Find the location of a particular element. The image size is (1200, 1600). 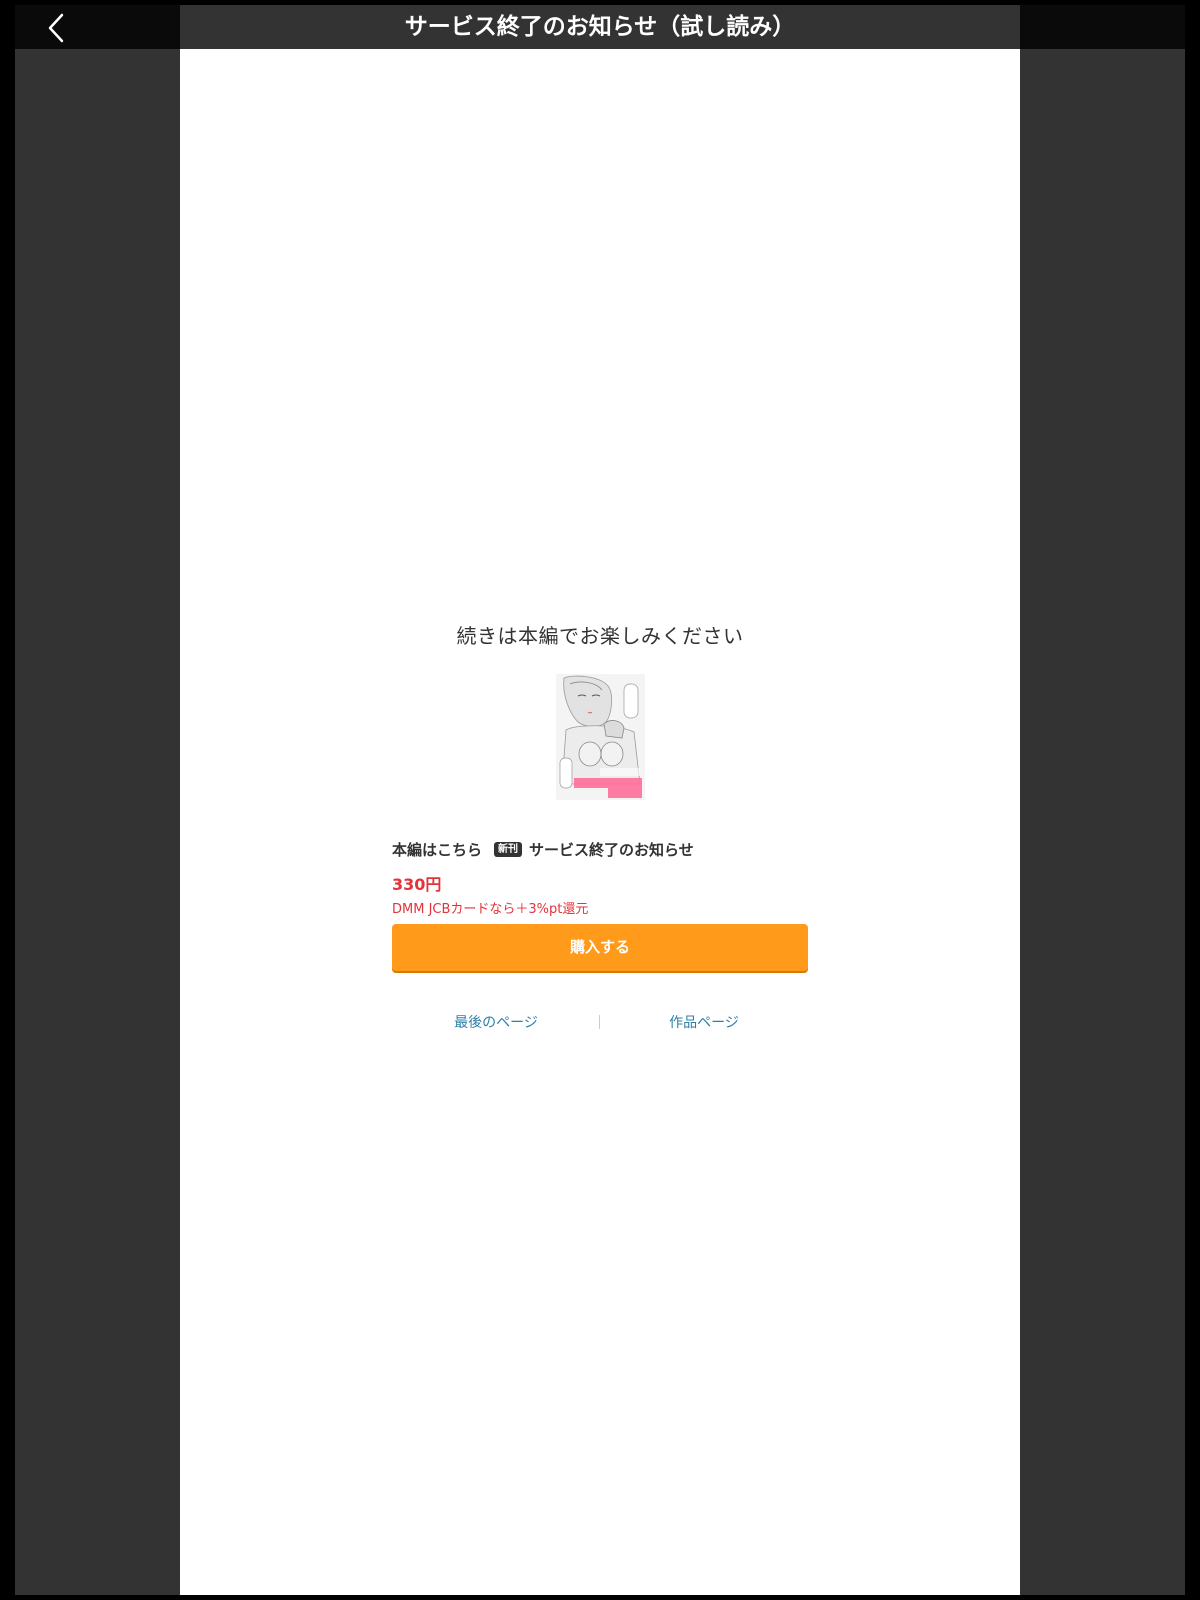

header: サービス終了のお知らせ（試し読み） is located at coordinates (600, 27).